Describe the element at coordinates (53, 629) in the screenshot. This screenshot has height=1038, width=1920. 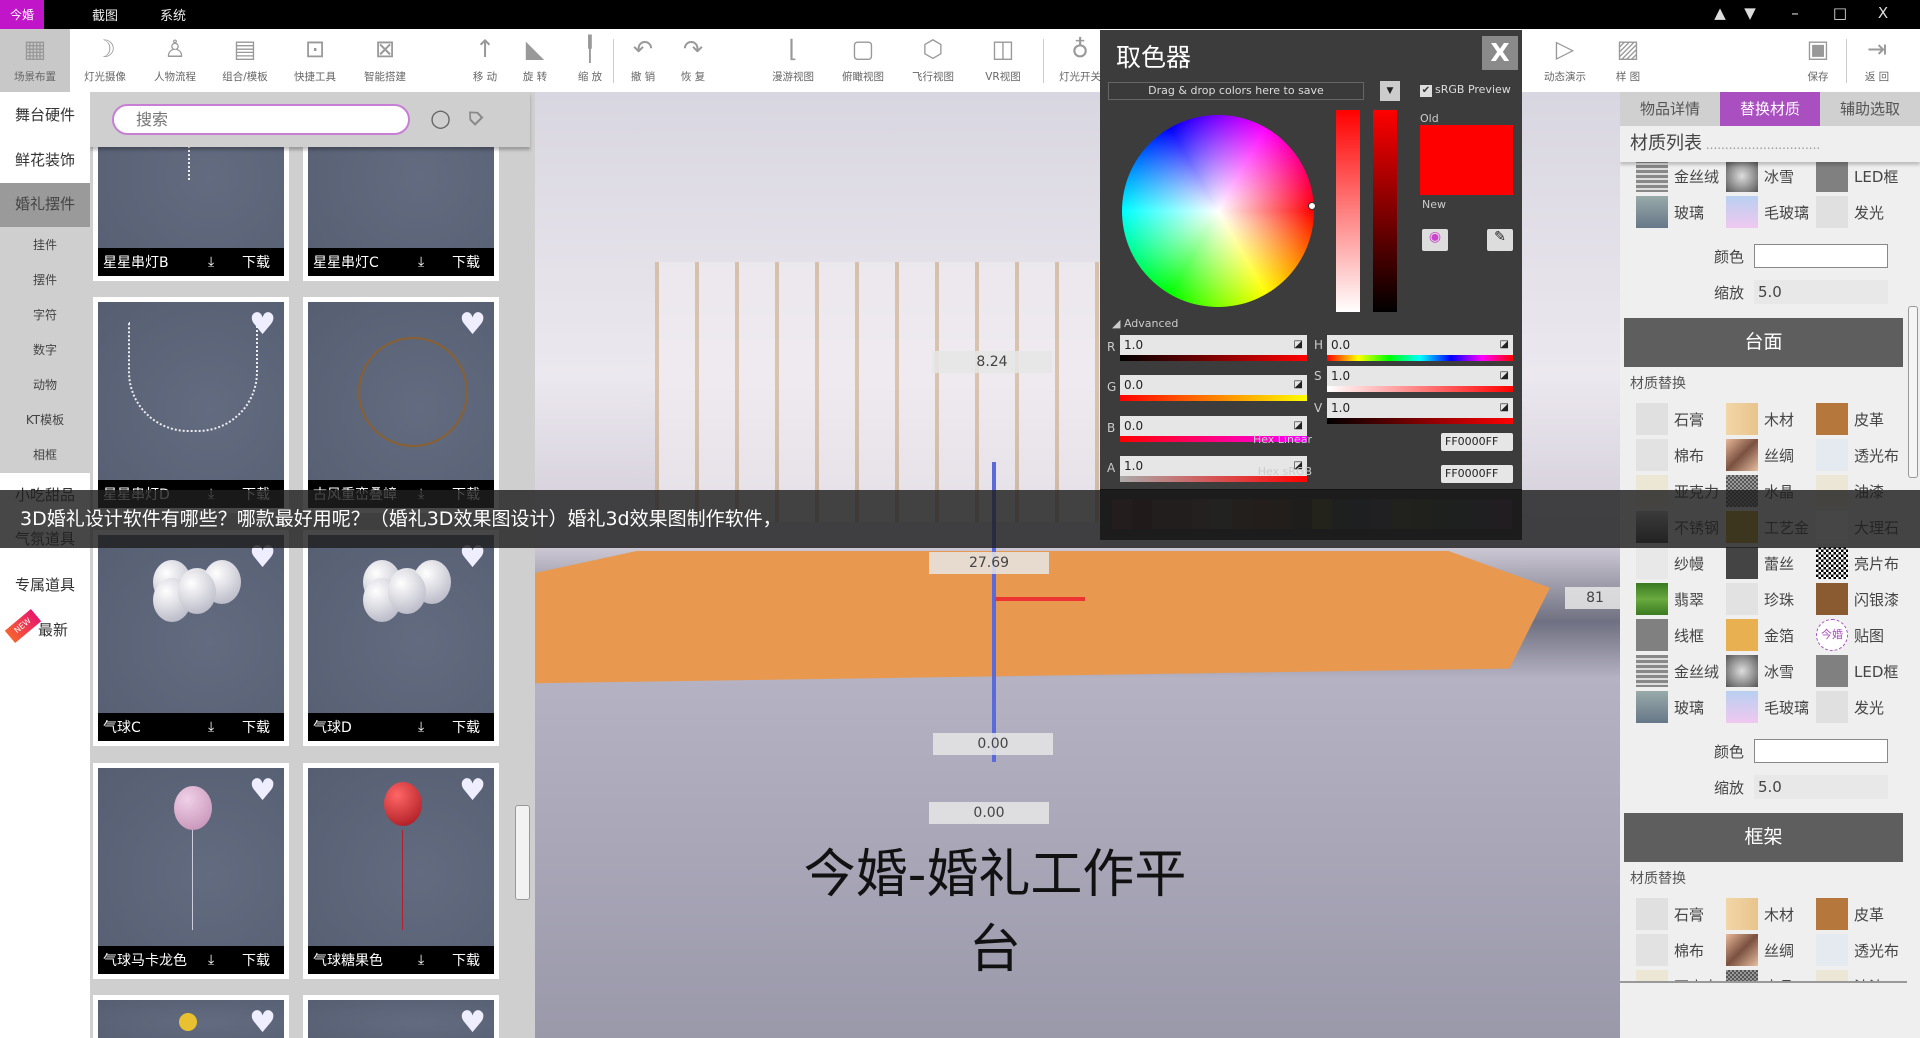
I see `category-newest: 最新` at that location.